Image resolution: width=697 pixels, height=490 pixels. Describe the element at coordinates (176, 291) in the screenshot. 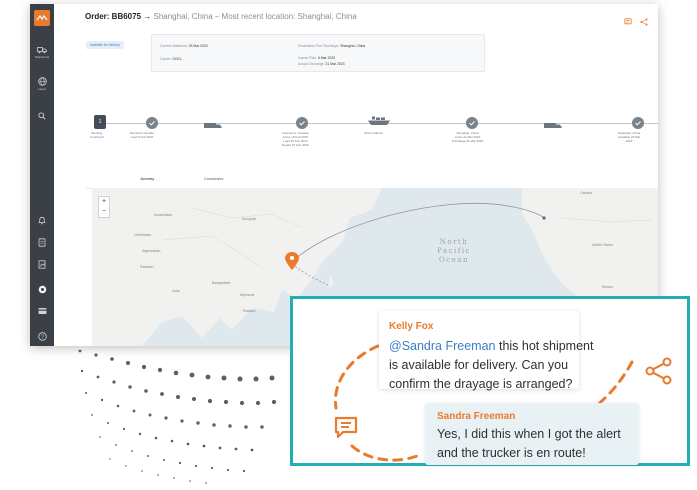

I see `map-place-label: India` at that location.